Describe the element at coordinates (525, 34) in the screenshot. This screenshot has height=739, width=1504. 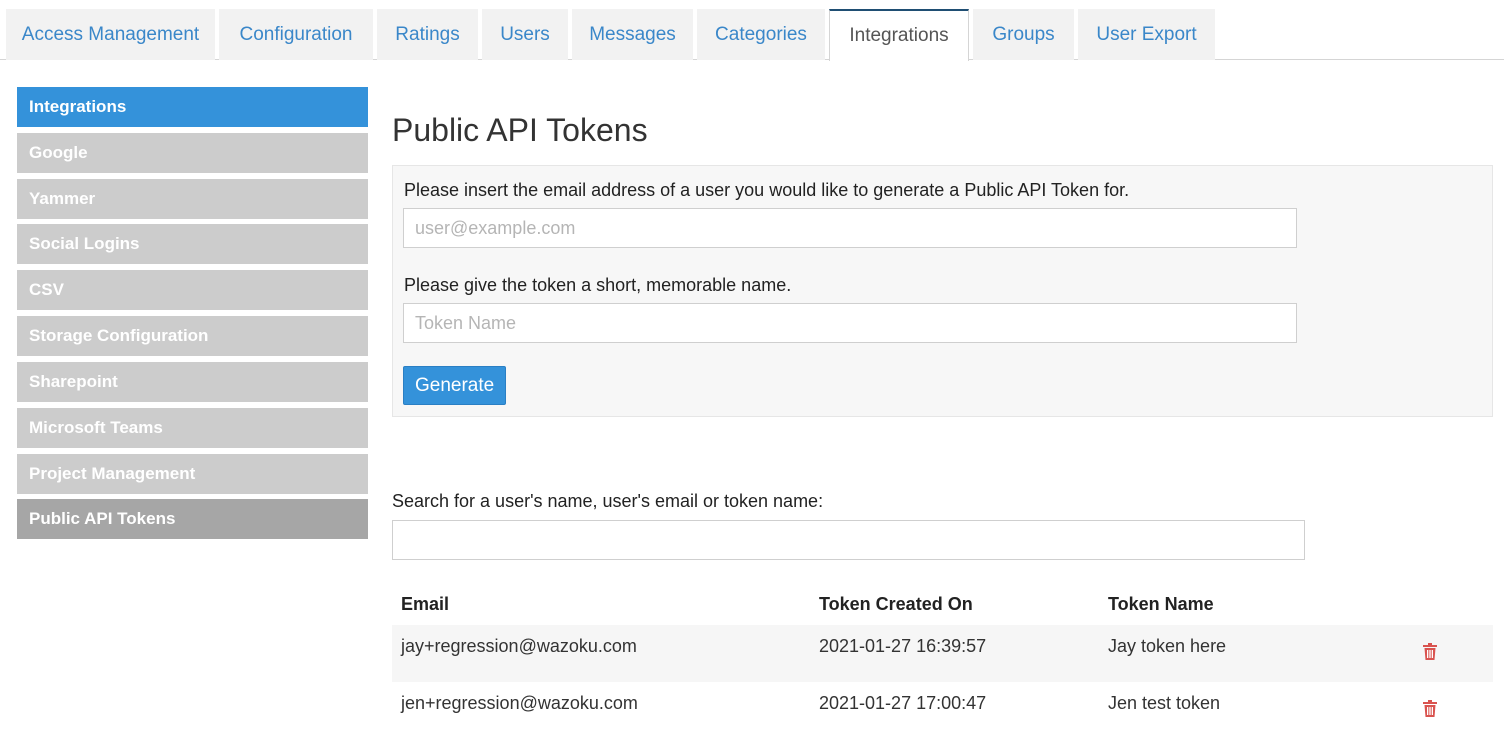
I see `tab-users: Users` at that location.